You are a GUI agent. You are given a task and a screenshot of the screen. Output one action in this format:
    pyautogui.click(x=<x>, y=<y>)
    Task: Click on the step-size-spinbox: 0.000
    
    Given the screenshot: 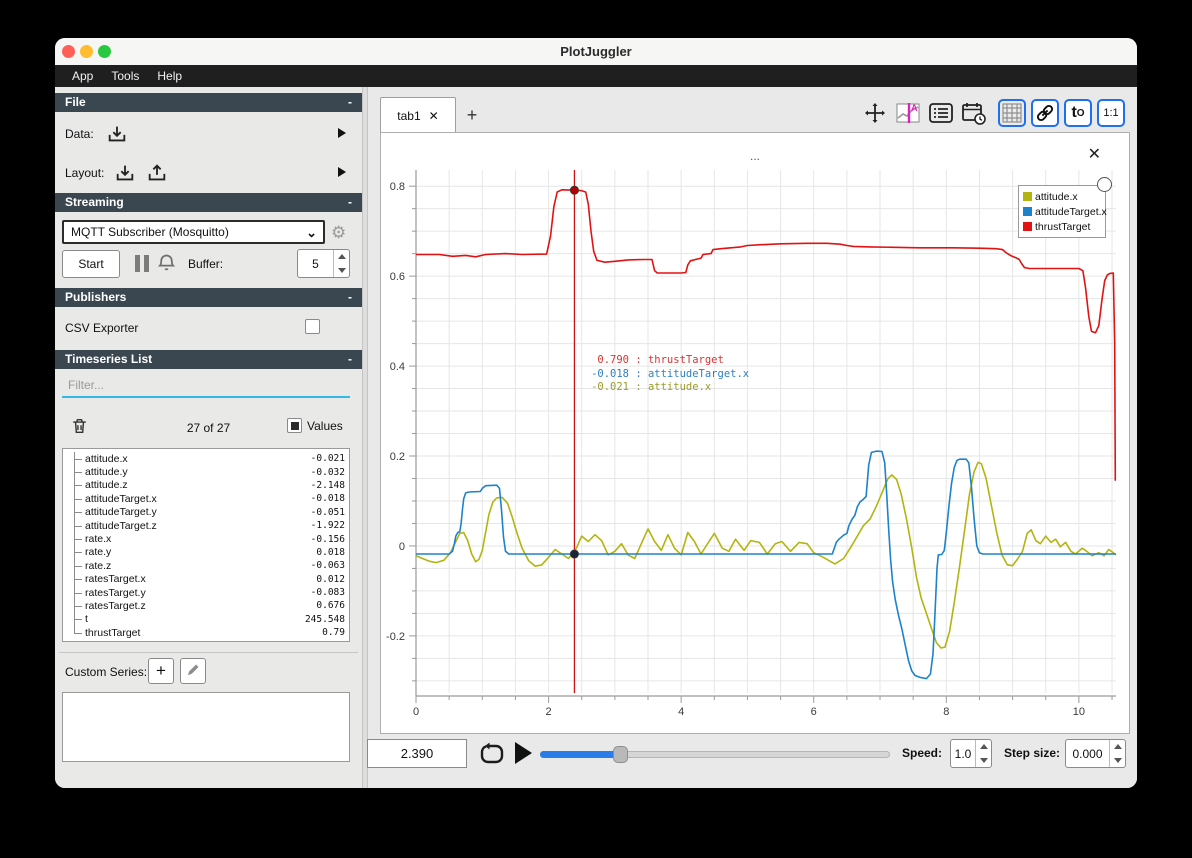 What is the action you would take?
    pyautogui.click(x=1095, y=753)
    